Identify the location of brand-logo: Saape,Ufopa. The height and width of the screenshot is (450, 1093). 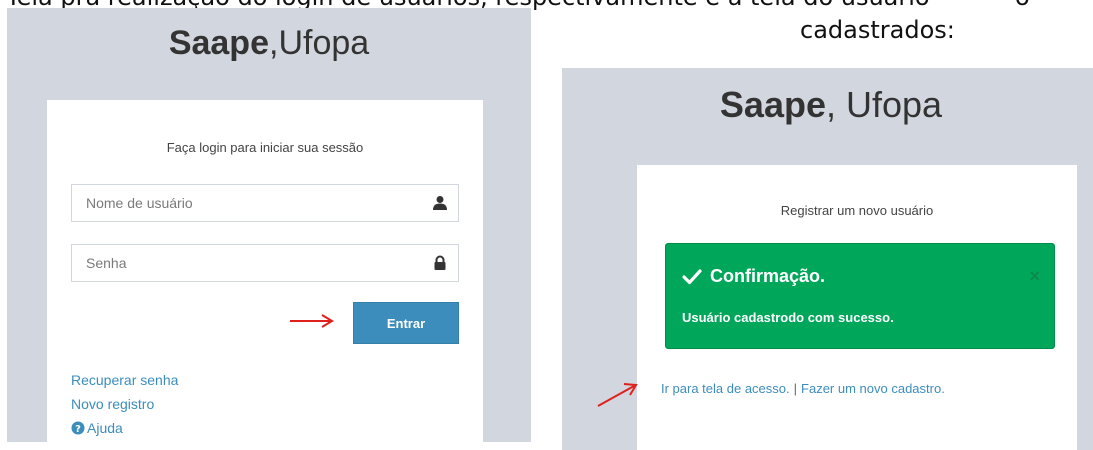
(269, 43).